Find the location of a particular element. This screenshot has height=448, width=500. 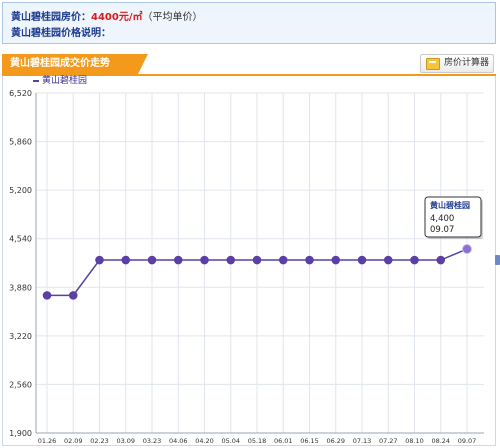

x-tick-label: 05.18 is located at coordinates (257, 441).